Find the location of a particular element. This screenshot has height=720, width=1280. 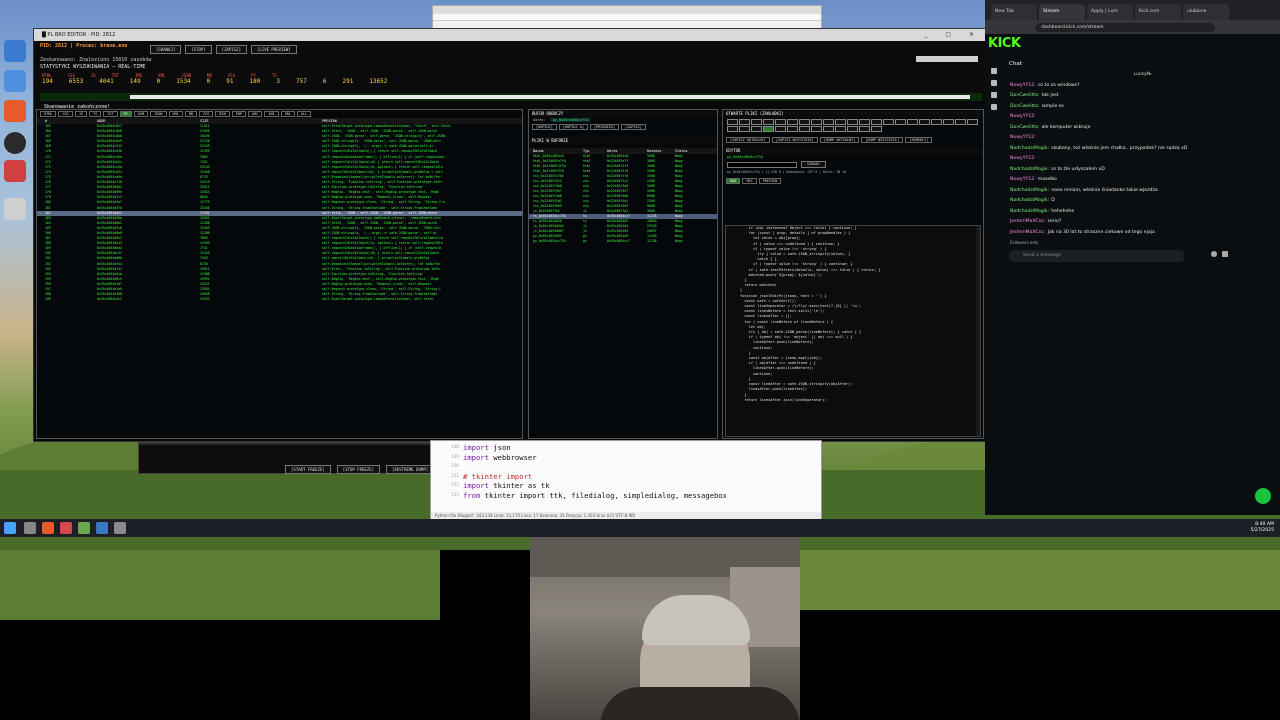

buffer-addr: py_0x55c4054cc734 is located at coordinates (570, 120).